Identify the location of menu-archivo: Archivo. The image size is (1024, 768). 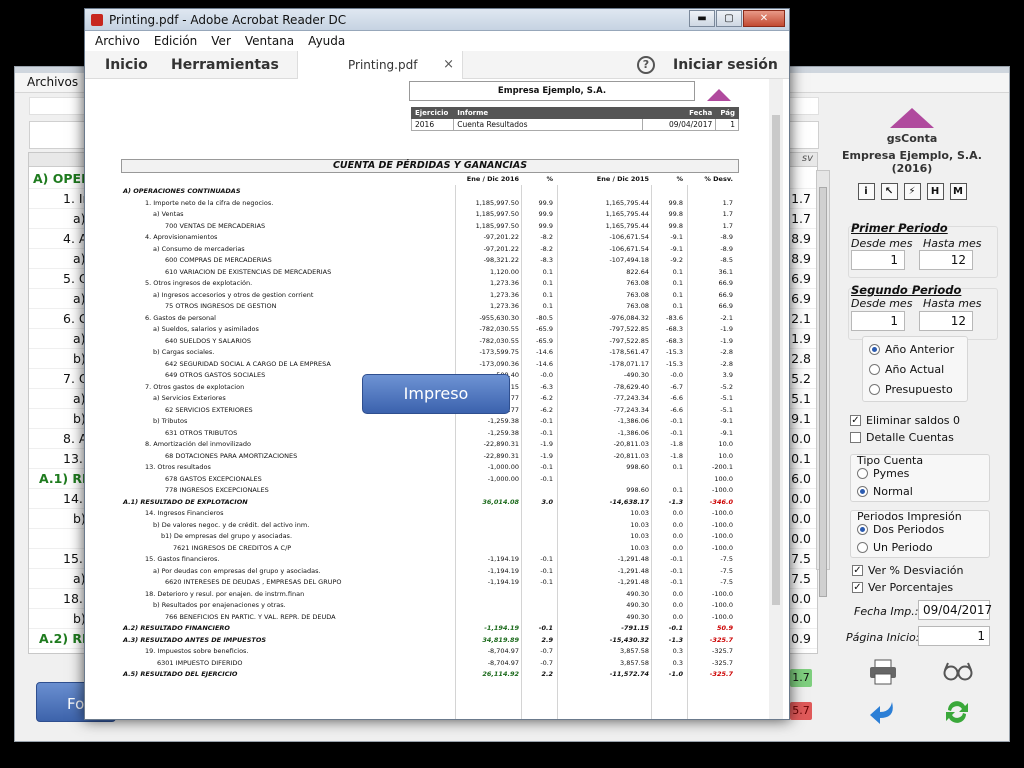
(117, 42).